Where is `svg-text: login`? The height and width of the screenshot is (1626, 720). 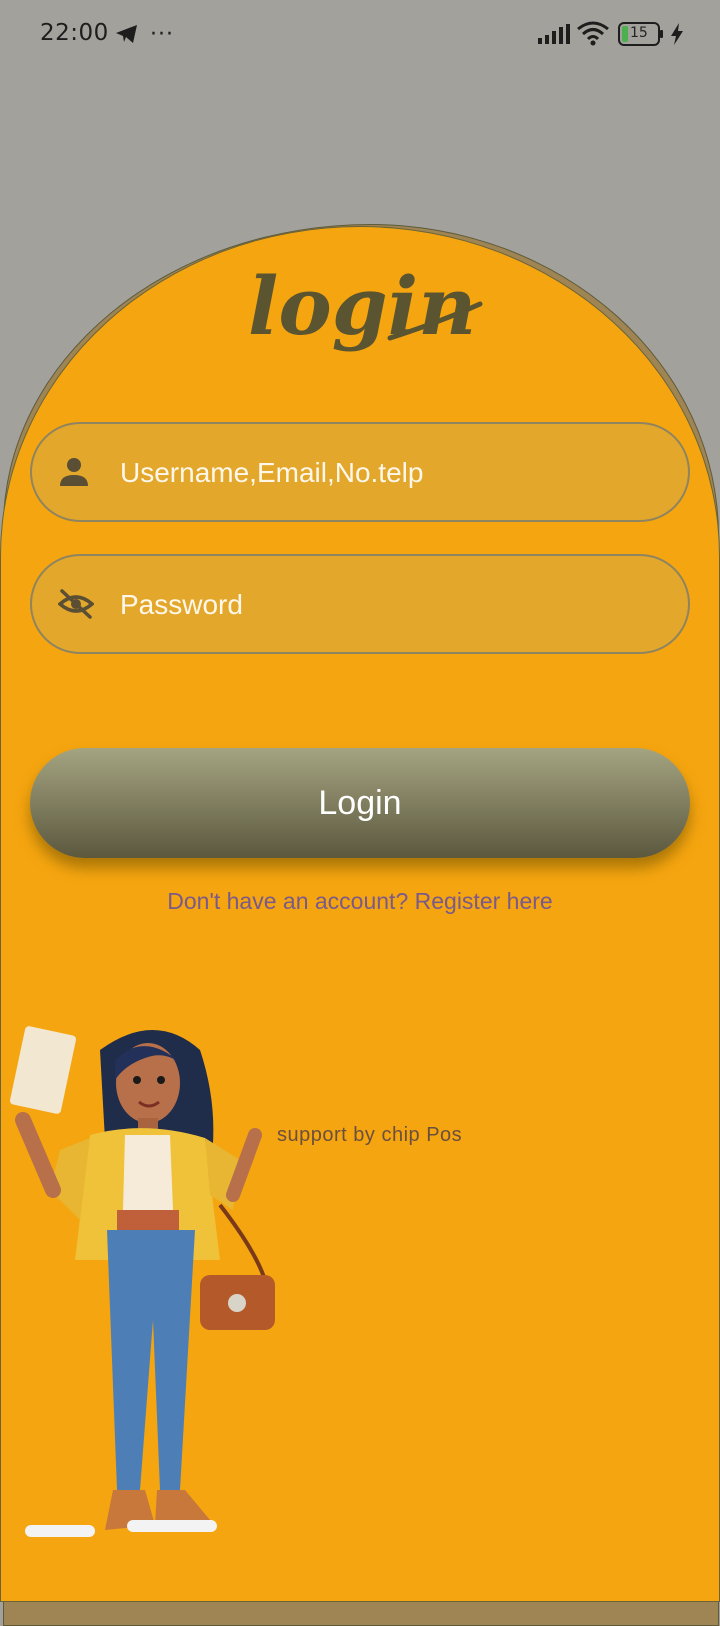
svg-text: login is located at coordinates (362, 307).